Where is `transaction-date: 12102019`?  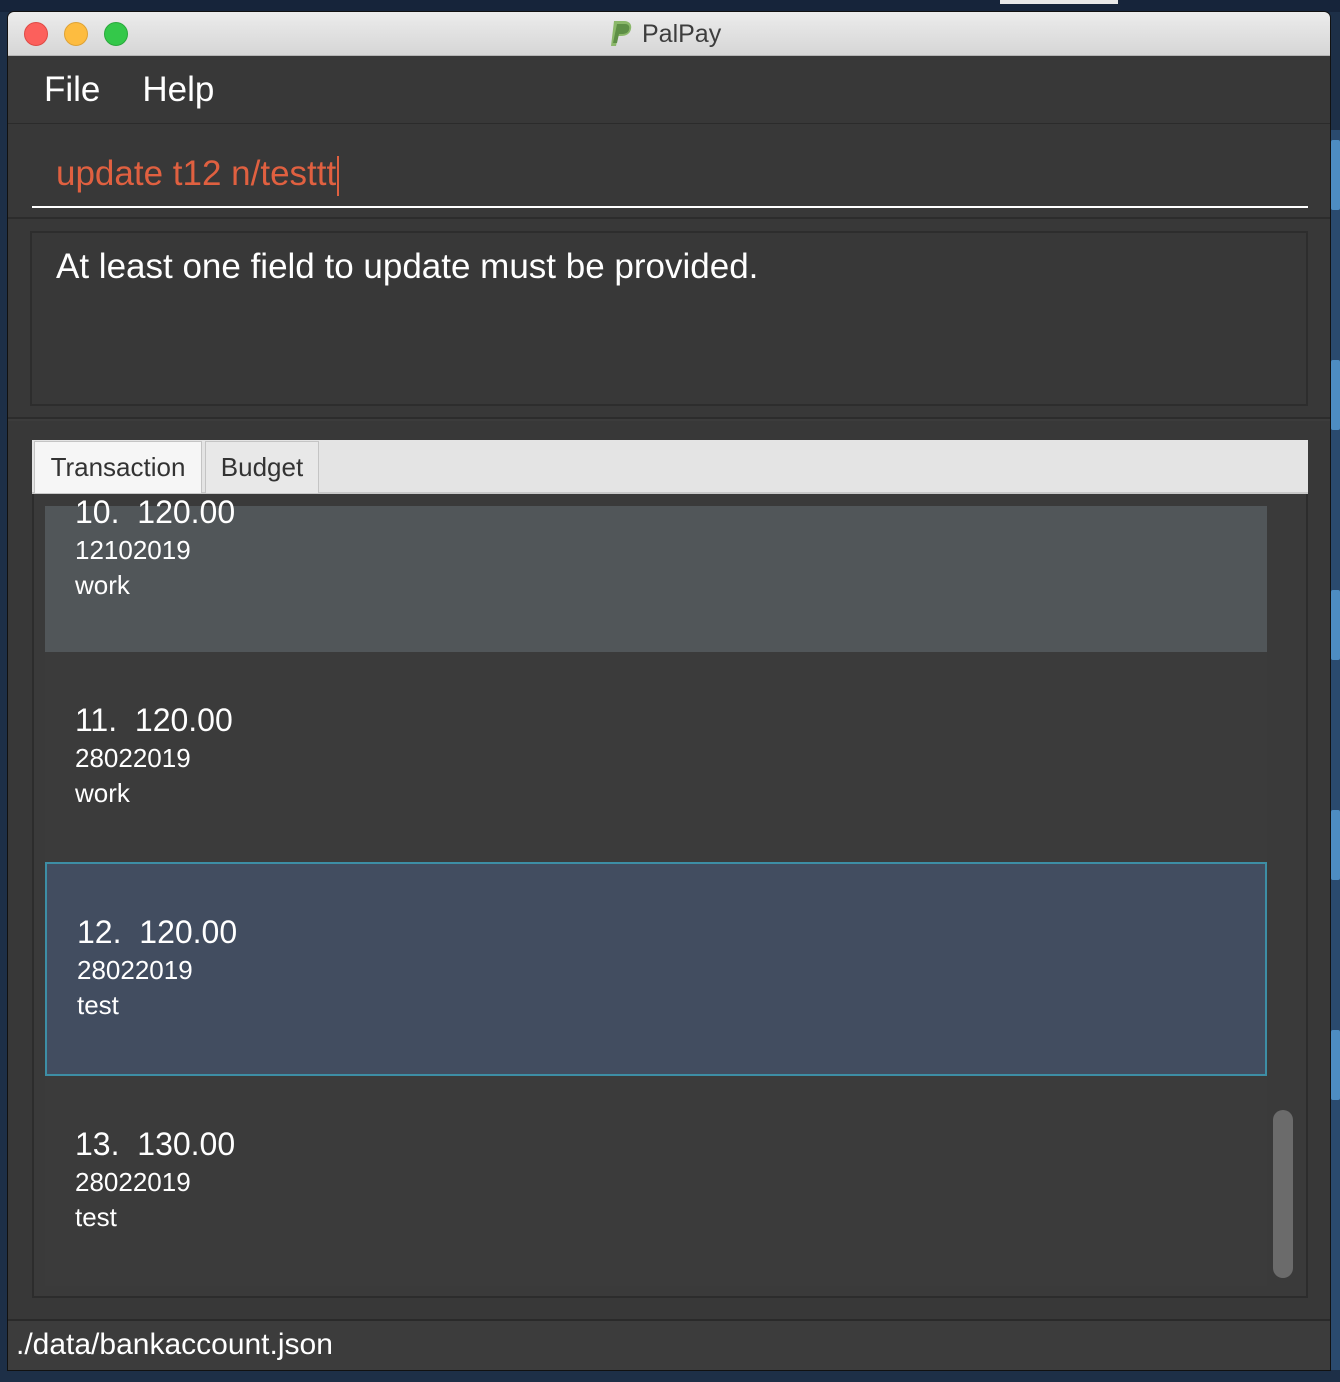
transaction-date: 12102019 is located at coordinates (133, 550).